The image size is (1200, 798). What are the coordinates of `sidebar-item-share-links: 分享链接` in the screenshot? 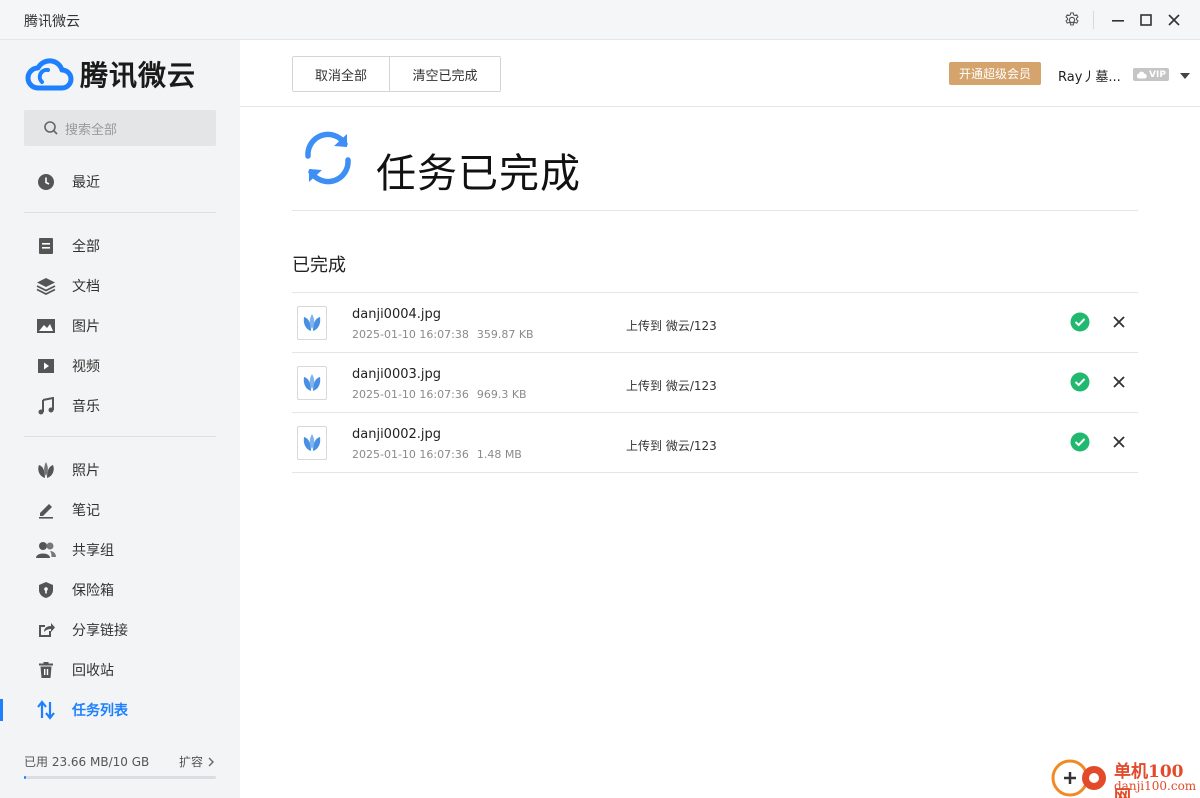 It's located at (120, 630).